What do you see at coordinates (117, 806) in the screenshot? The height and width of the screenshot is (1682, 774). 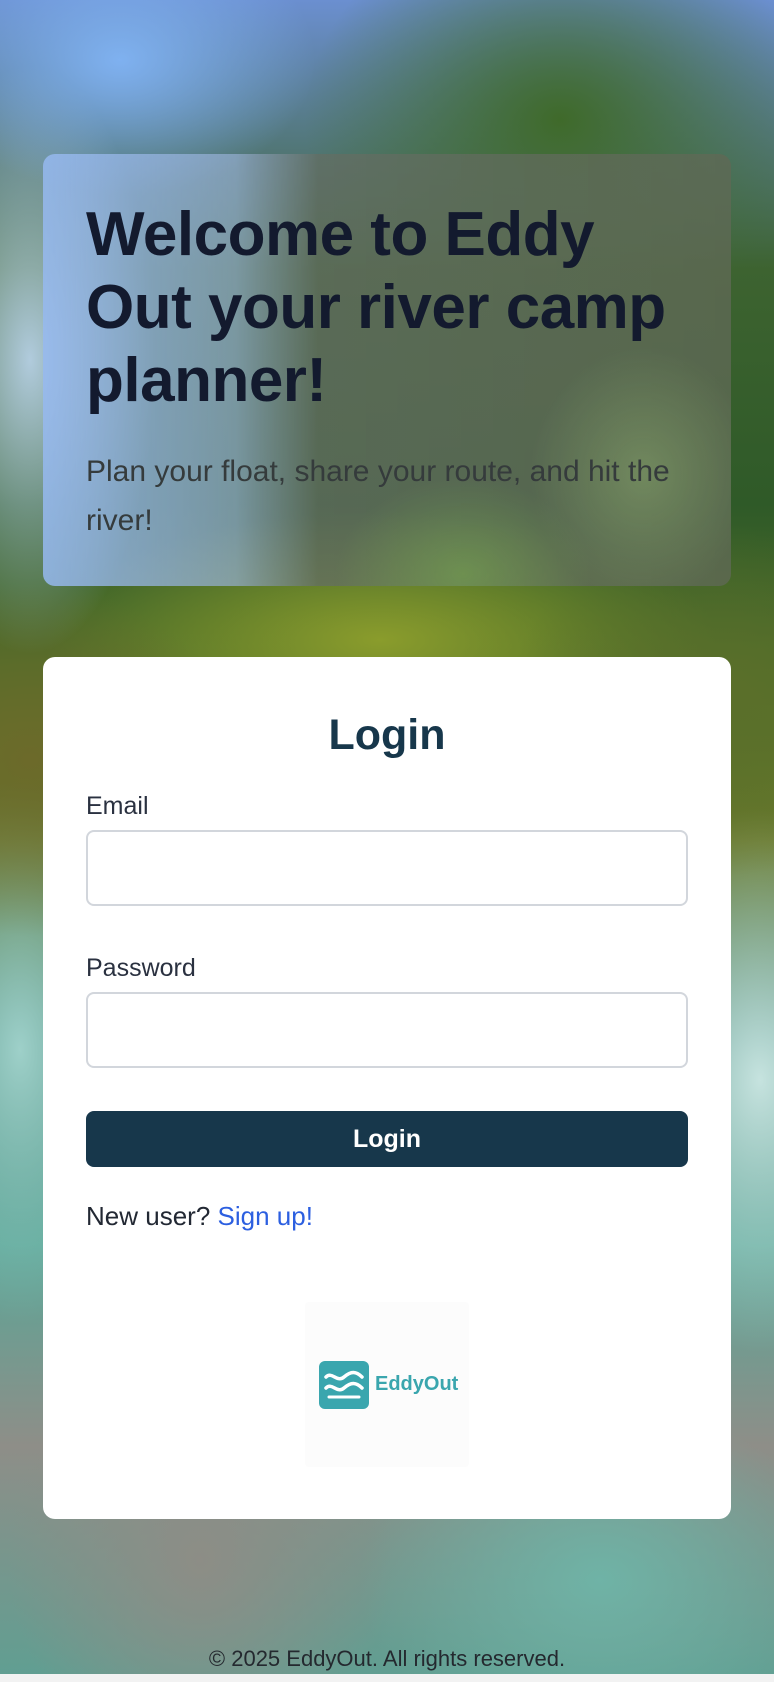 I see `email-label: Email` at bounding box center [117, 806].